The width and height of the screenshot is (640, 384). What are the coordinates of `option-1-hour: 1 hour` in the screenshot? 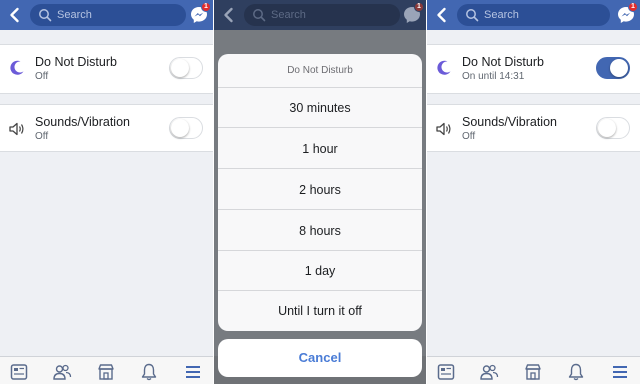 It's located at (320, 149).